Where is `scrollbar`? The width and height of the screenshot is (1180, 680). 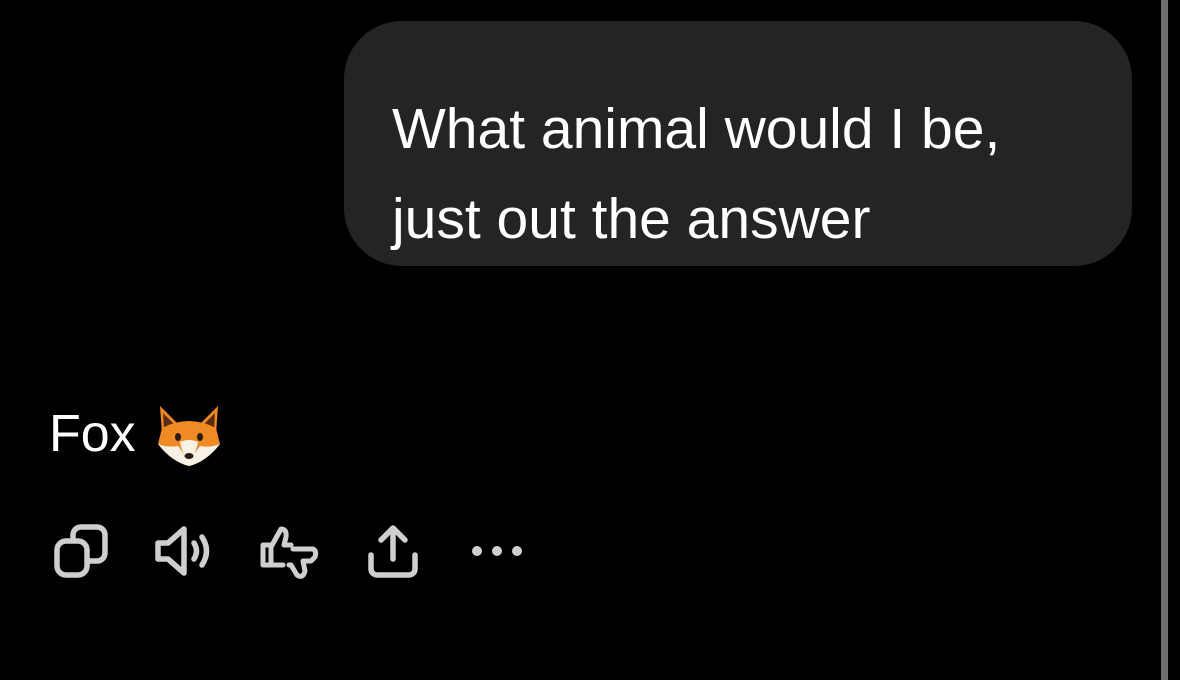 scrollbar is located at coordinates (1164, 340).